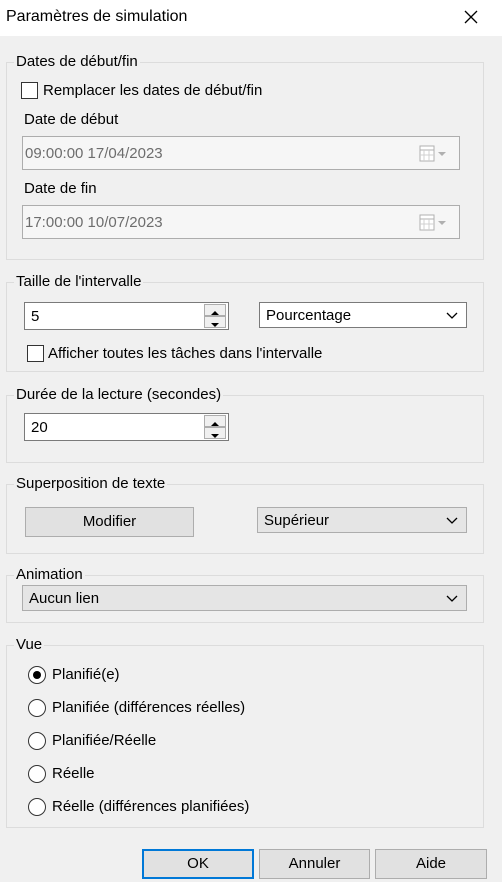 The width and height of the screenshot is (502, 882). I want to click on dates-legend: Dates de début/fin, so click(77, 62).